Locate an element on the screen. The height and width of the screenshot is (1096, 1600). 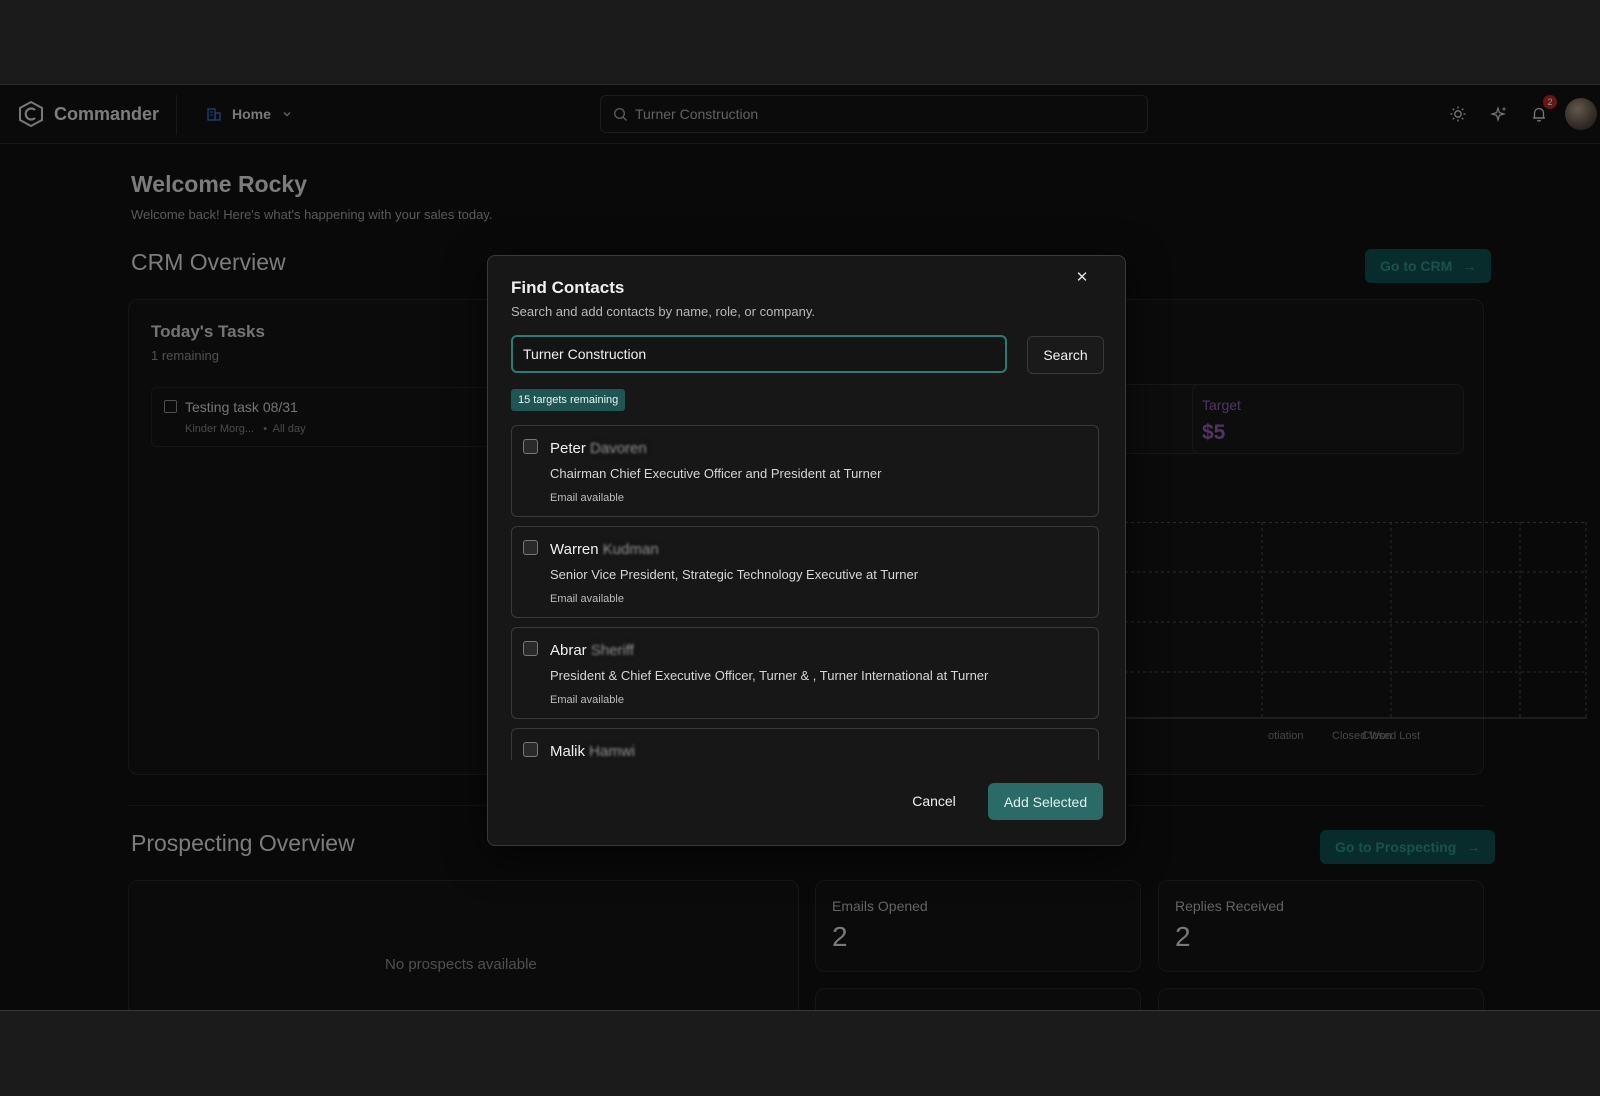
contact-first-name: Peter is located at coordinates (568, 448).